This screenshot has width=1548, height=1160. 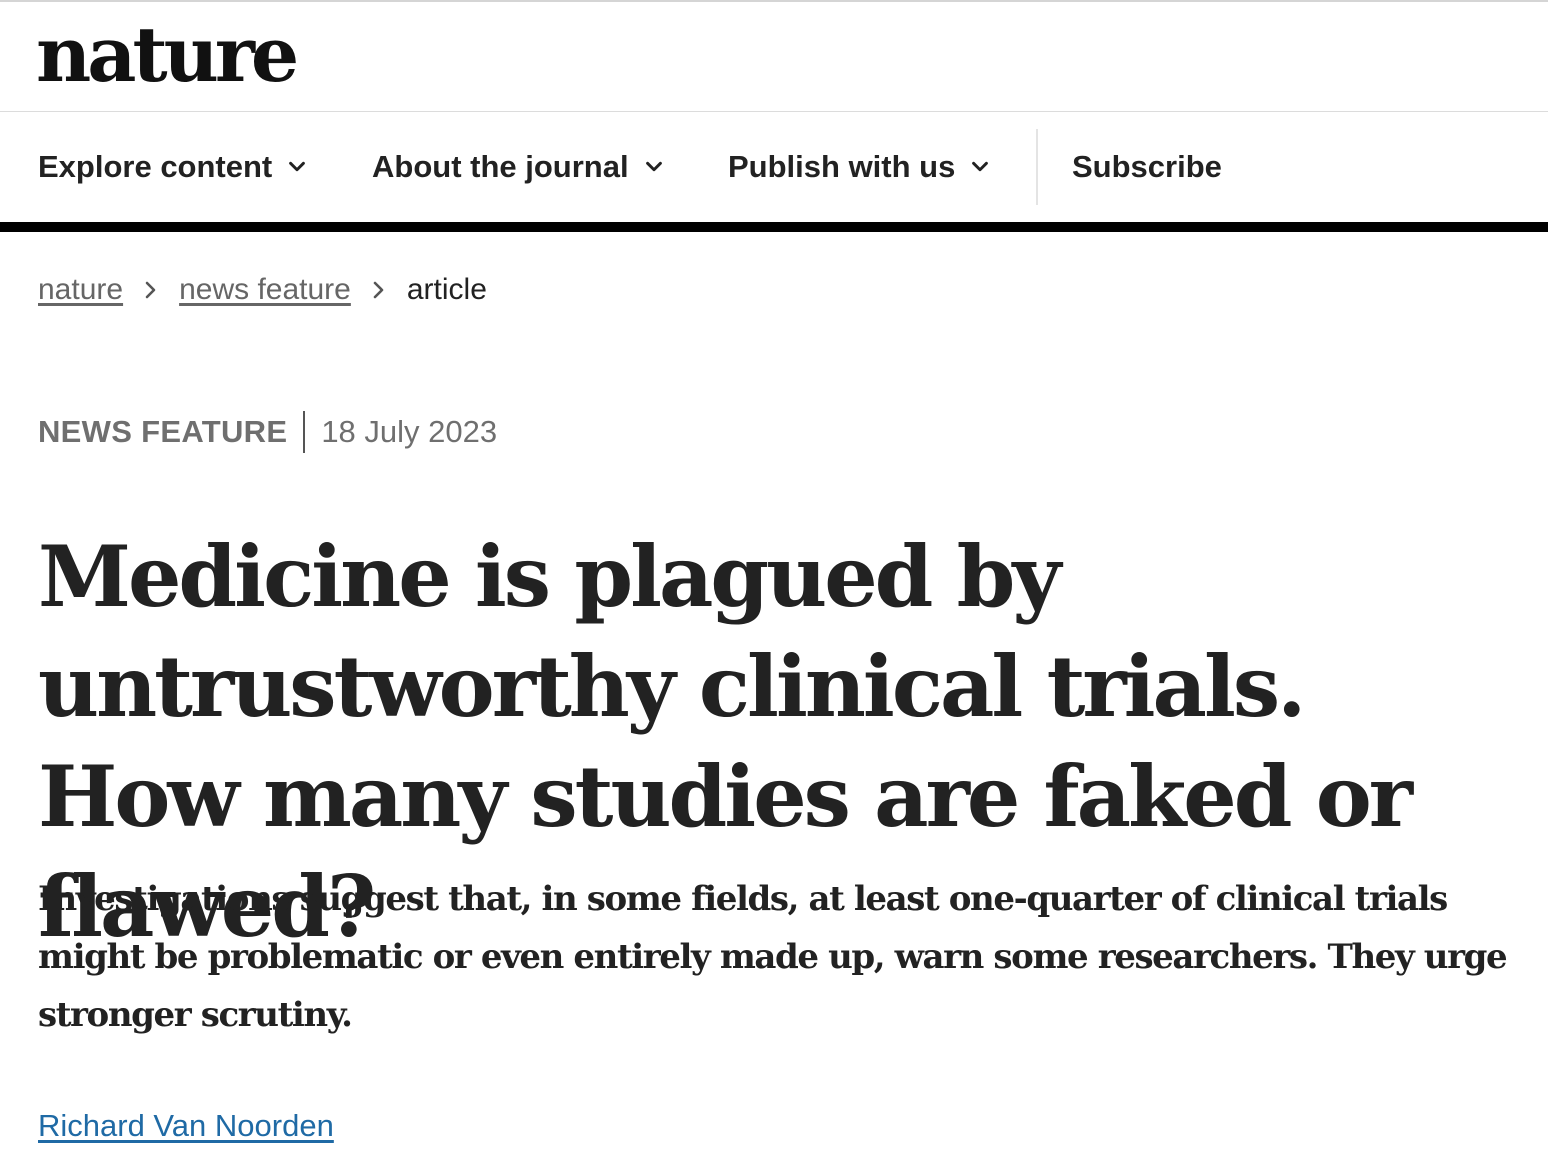 I want to click on article-type-label: NEWS FEATURE, so click(x=163, y=431).